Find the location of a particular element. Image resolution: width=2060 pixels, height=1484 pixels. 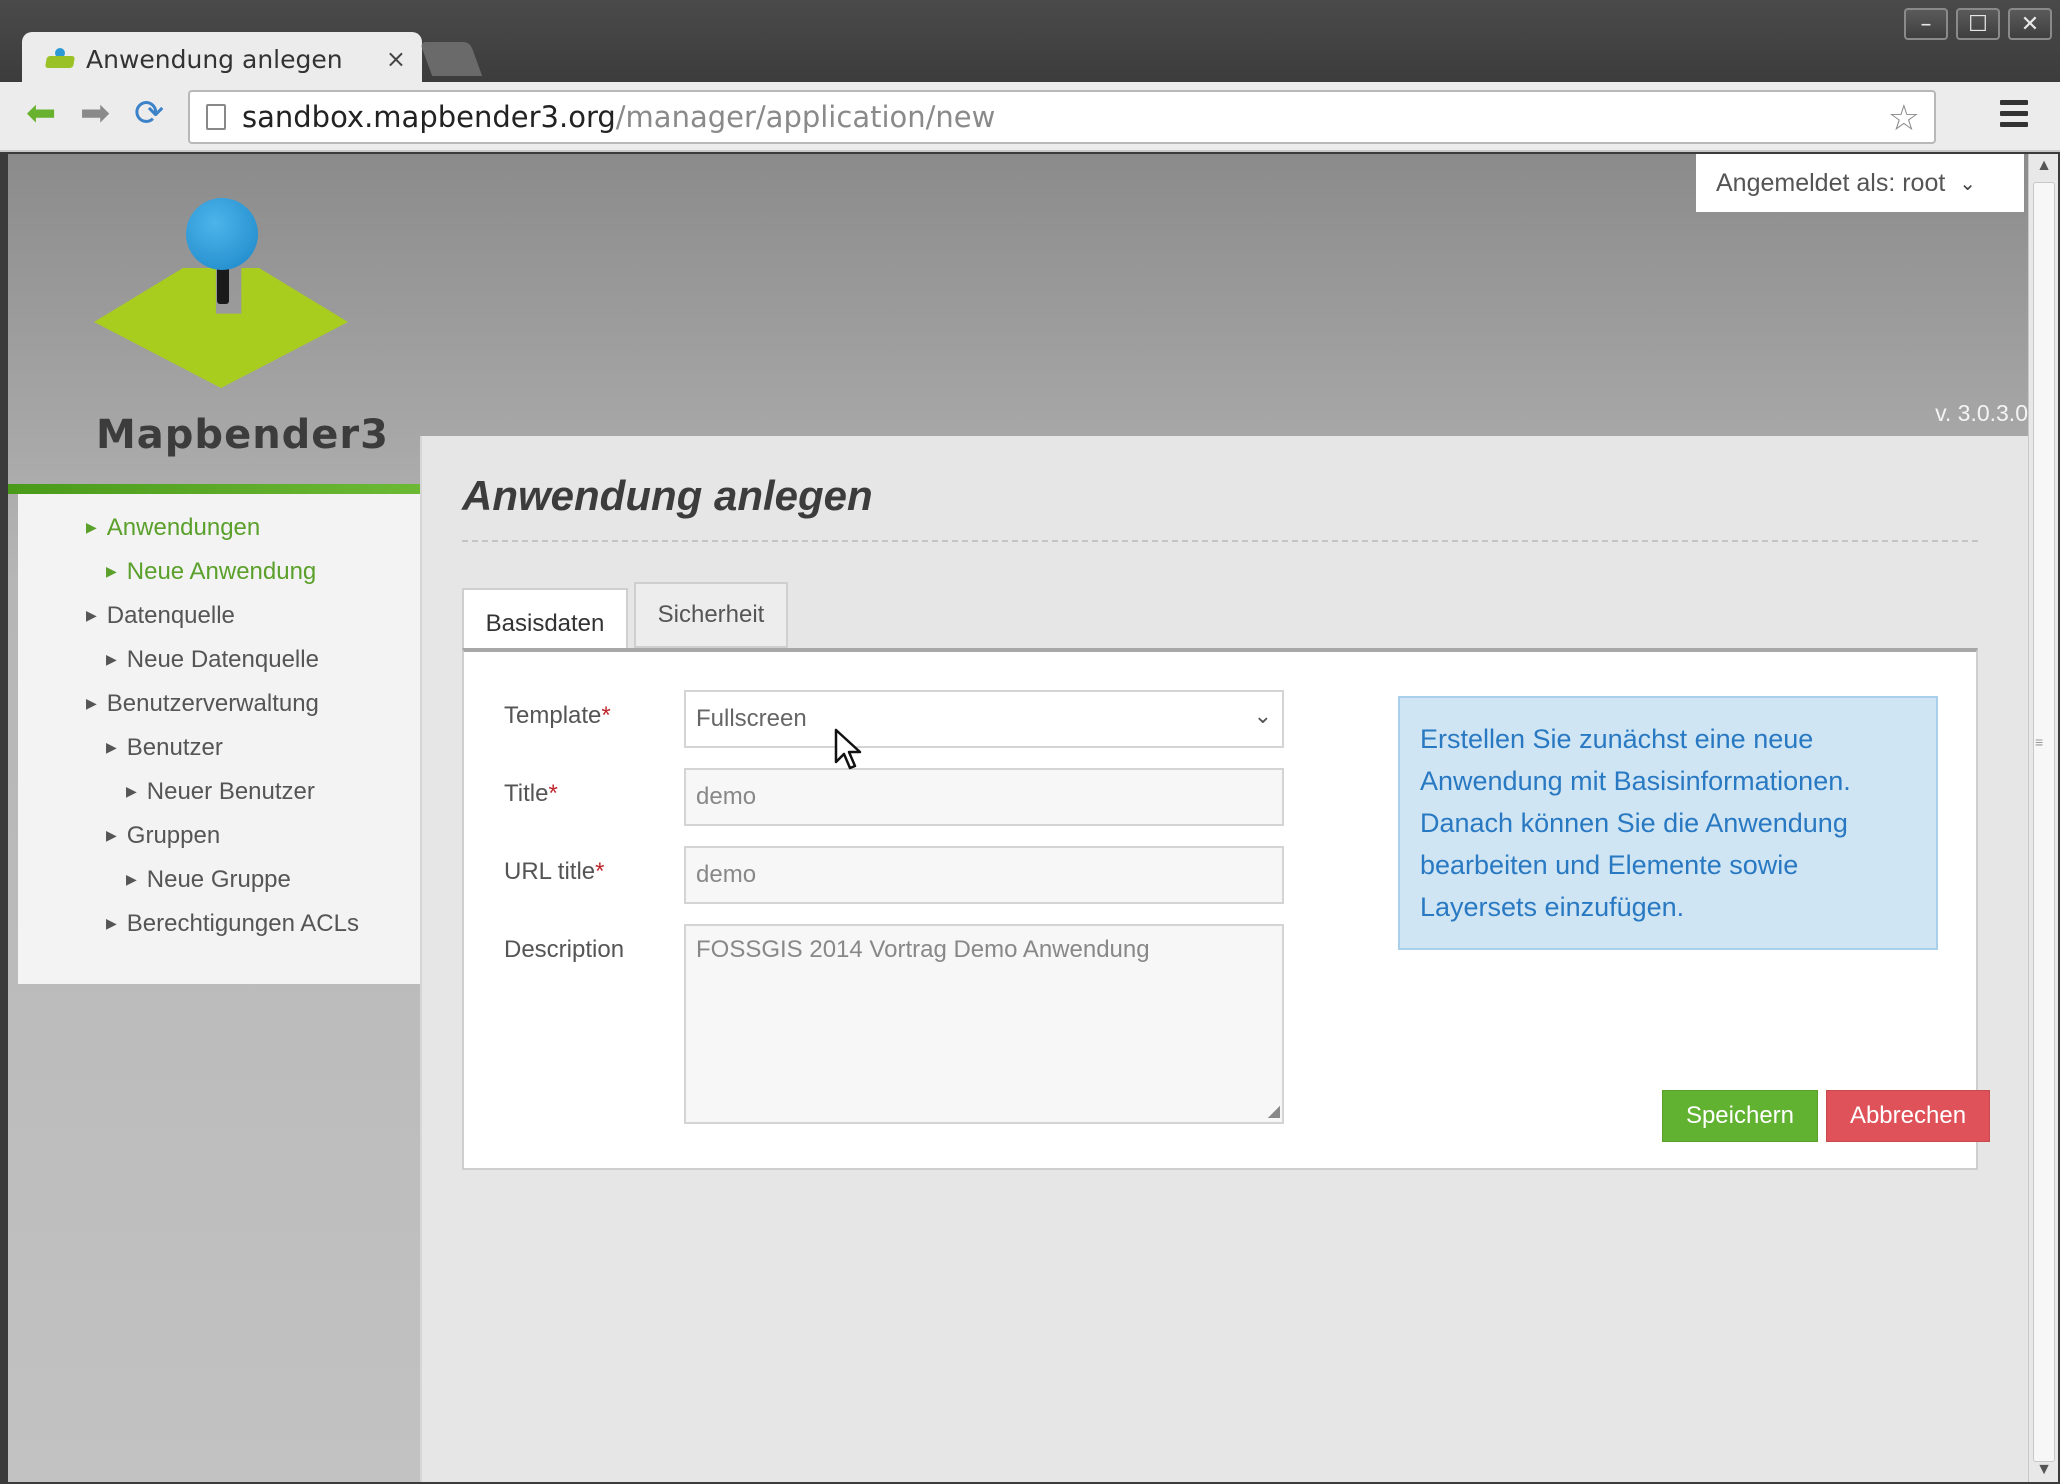

url-path: /manager/application/new is located at coordinates (805, 117).